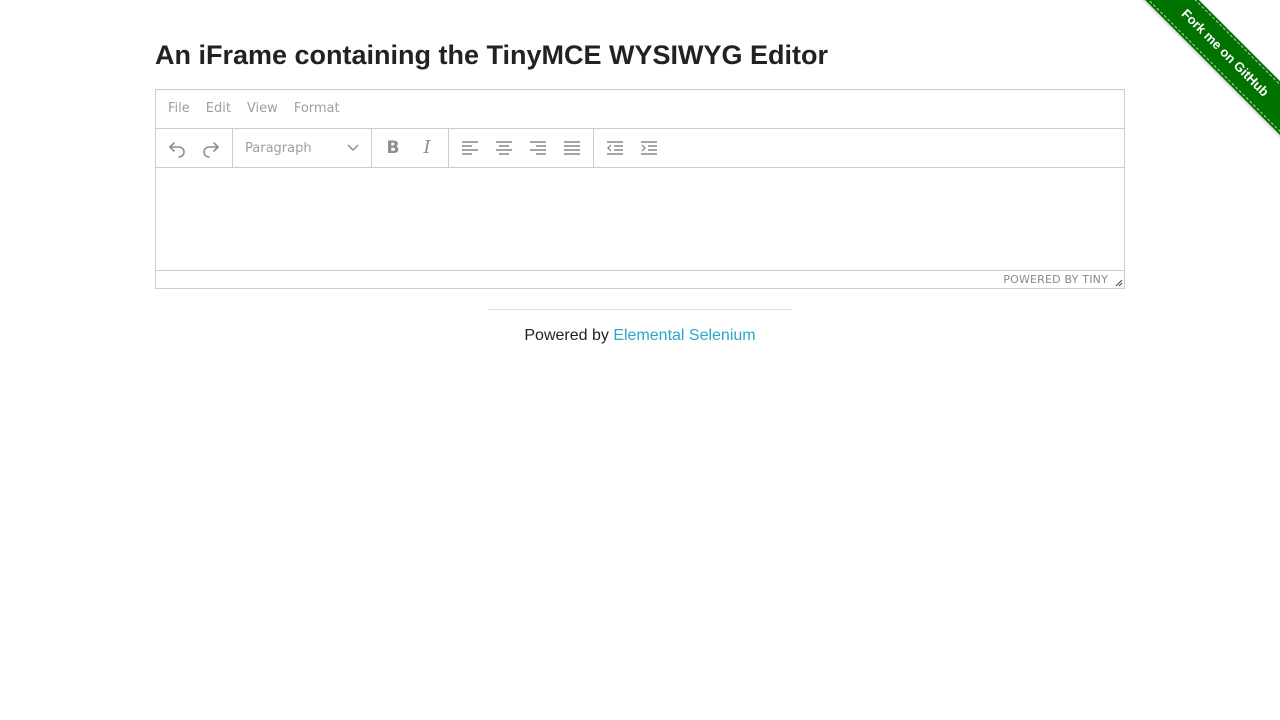 Image resolution: width=1280 pixels, height=720 pixels. I want to click on footer: Powered by Elemental Selenium, so click(640, 336).